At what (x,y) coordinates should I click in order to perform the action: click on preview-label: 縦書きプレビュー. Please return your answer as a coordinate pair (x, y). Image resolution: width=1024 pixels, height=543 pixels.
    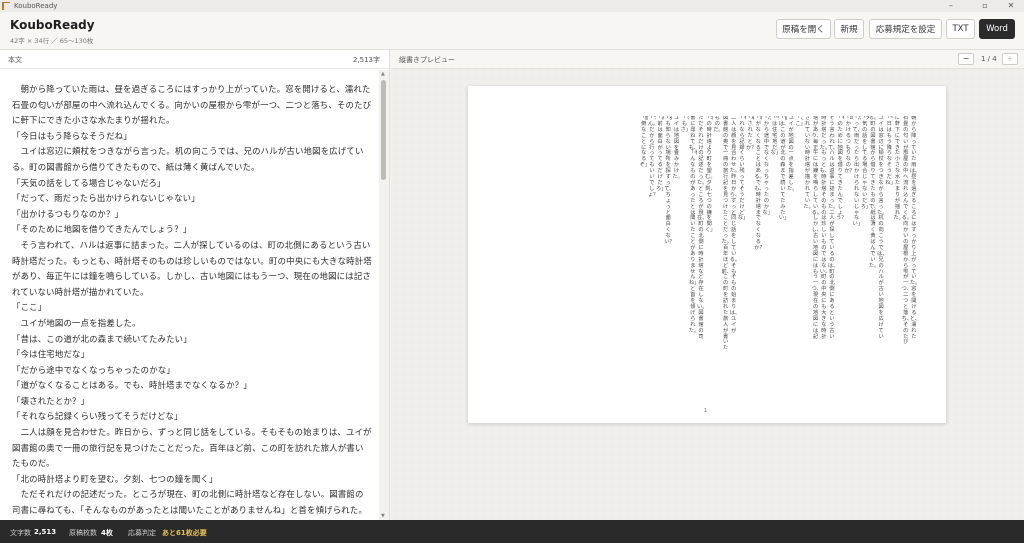
    Looking at the image, I should click on (427, 60).